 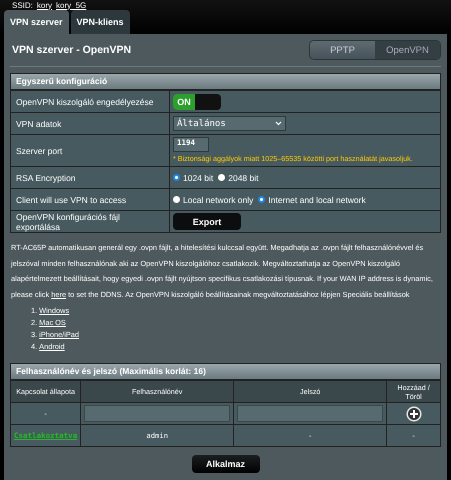 What do you see at coordinates (213, 199) in the screenshot?
I see `radio-option: Local network only` at bounding box center [213, 199].